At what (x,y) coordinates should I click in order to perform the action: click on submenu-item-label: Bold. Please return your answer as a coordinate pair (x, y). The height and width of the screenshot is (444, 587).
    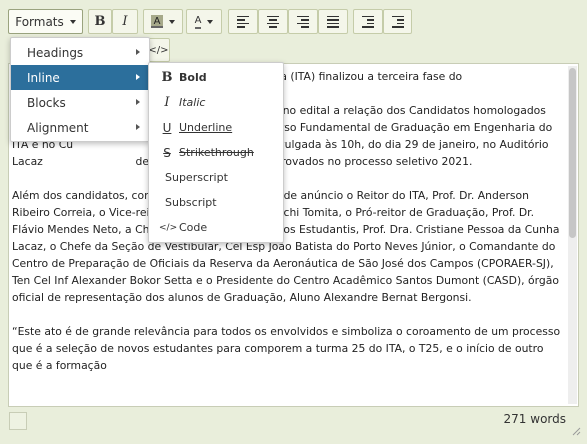
    Looking at the image, I should click on (193, 77).